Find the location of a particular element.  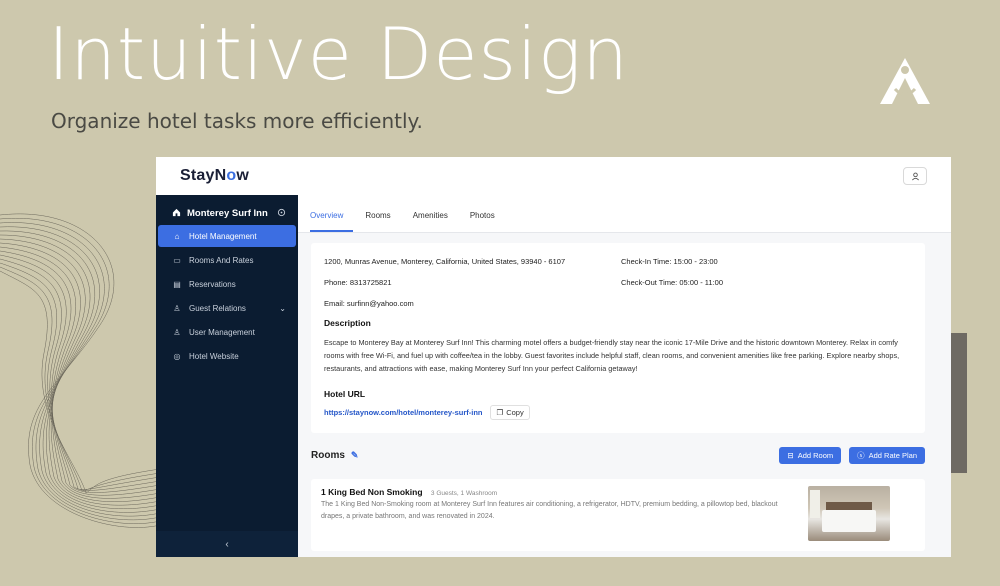

sidebar-item-hotel-website: ◎ Hotel Website is located at coordinates (227, 356).